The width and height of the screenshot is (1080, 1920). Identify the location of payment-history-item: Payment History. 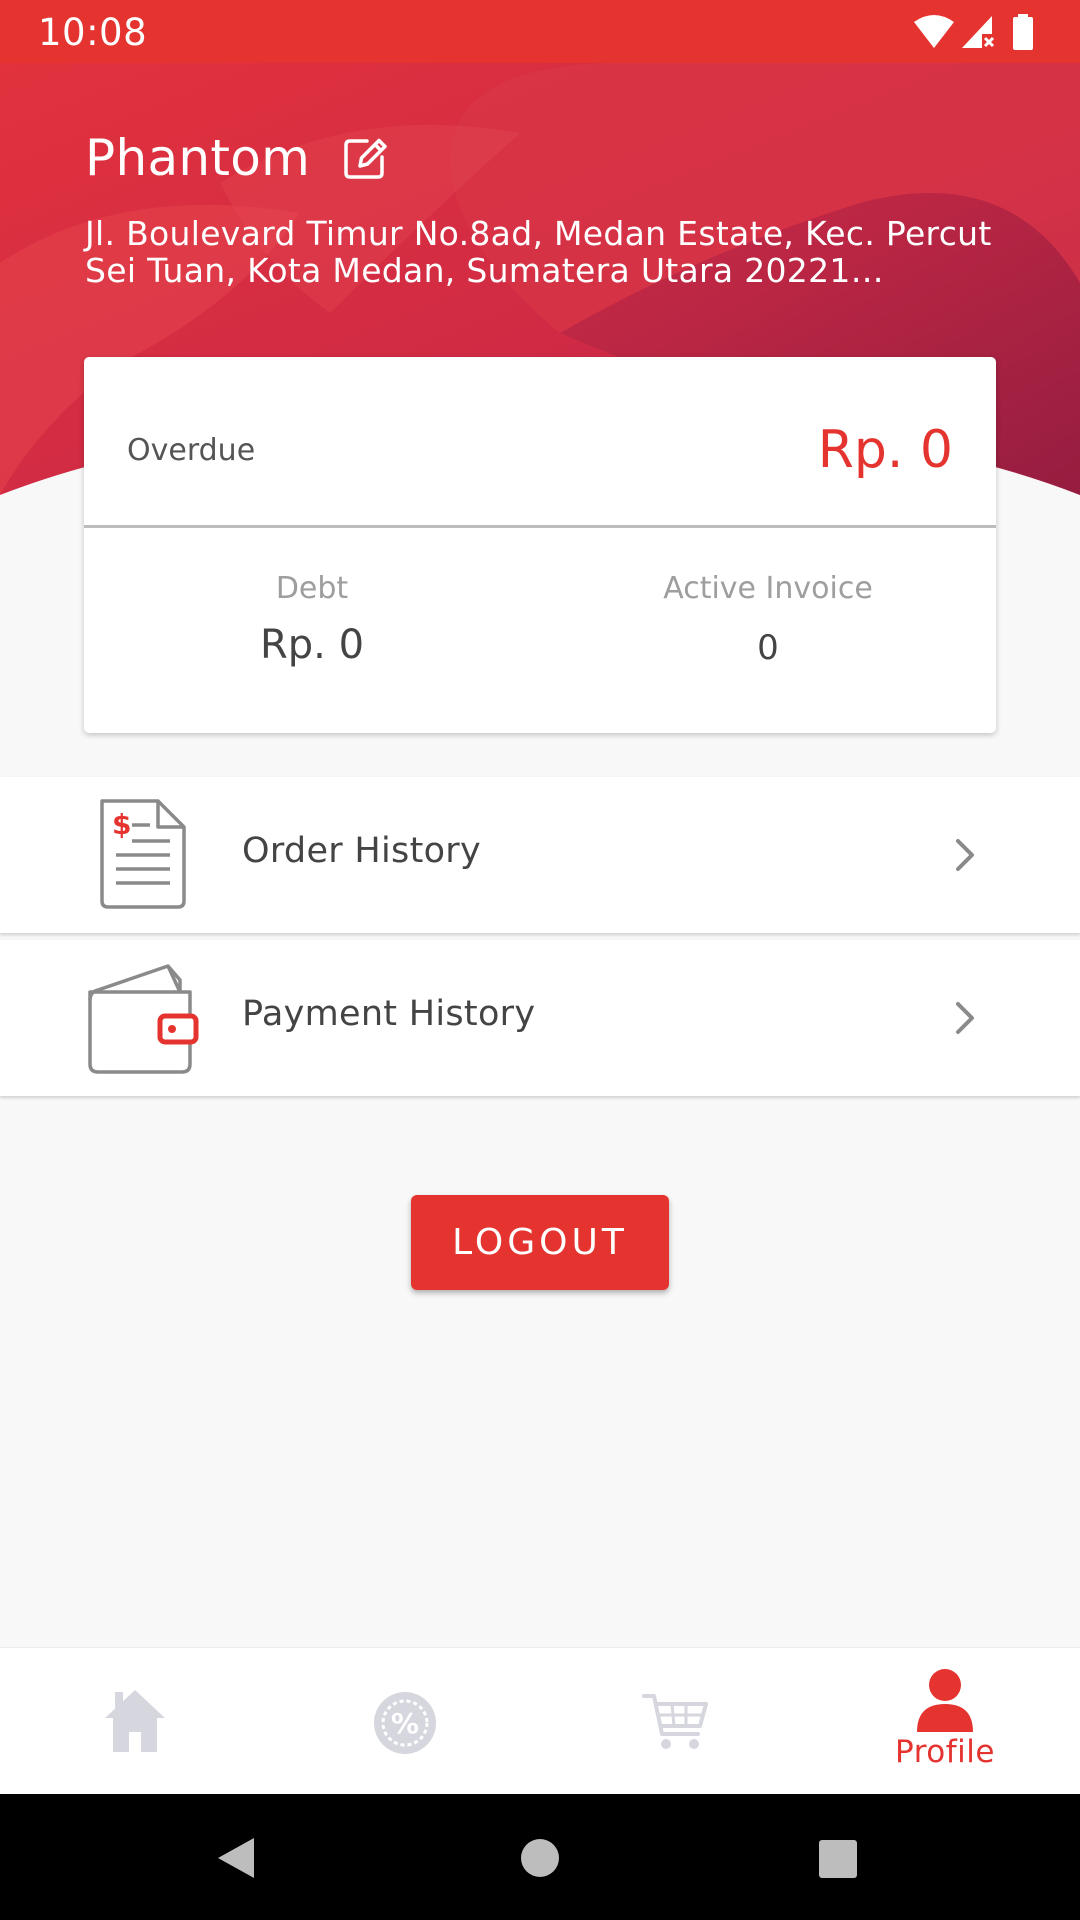
(540, 1018).